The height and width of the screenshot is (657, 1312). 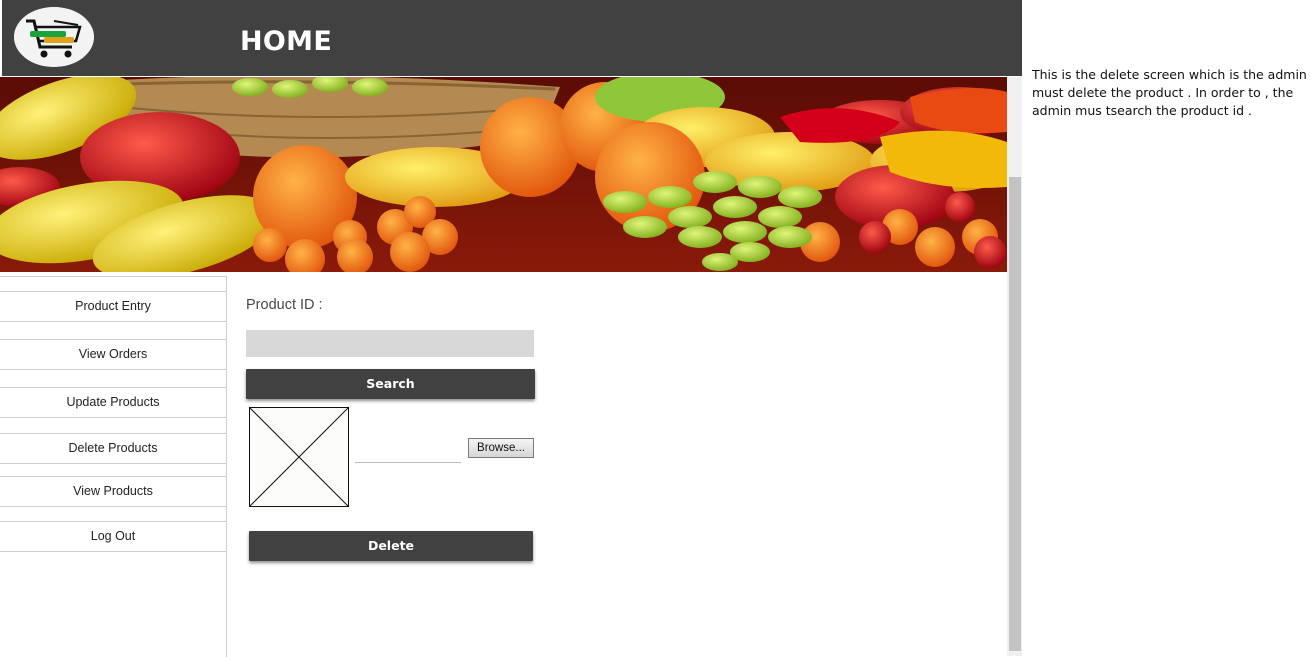 I want to click on product-id-label: Product ID :, so click(x=284, y=305).